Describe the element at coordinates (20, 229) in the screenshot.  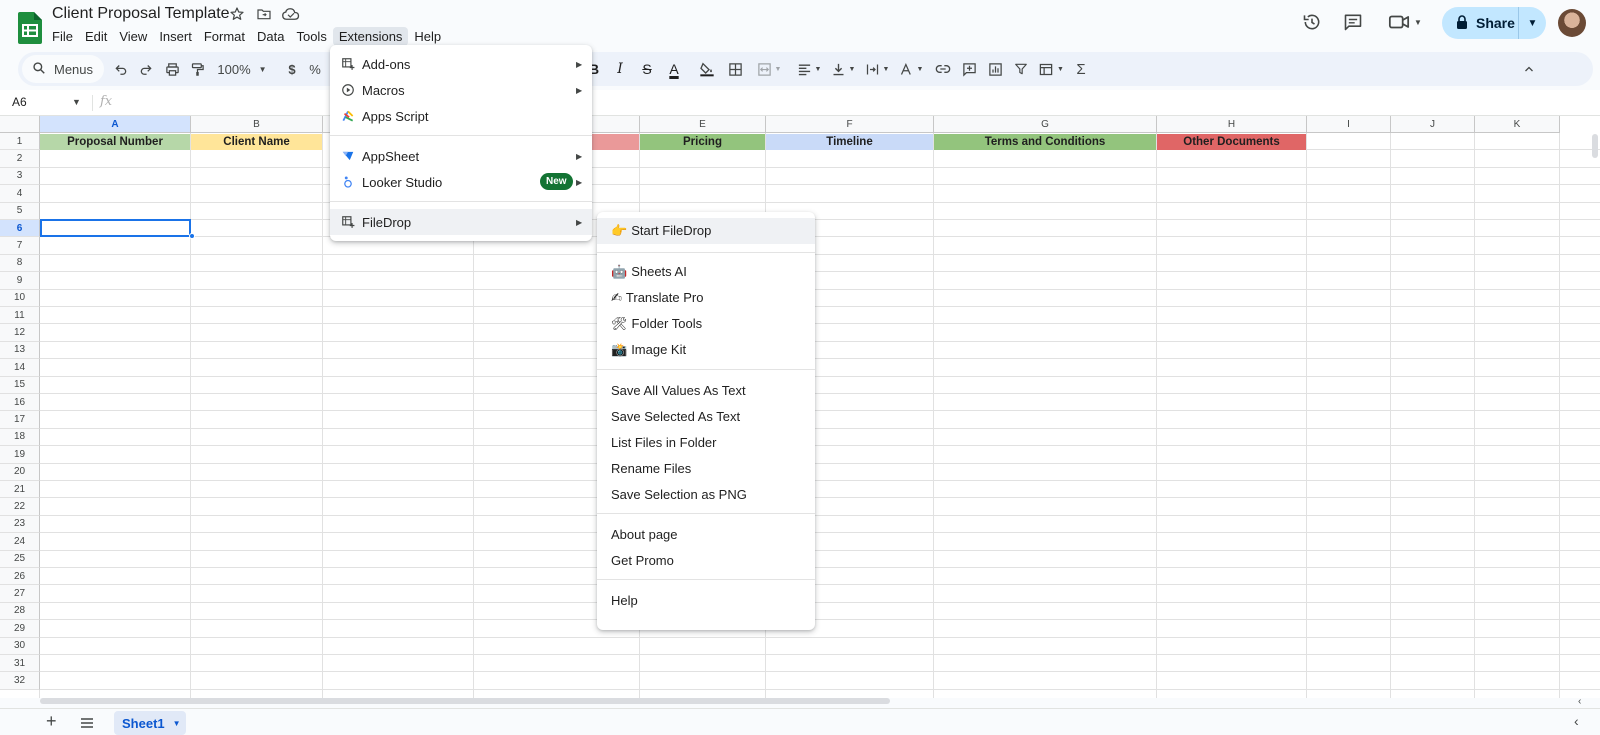
I see `row-header-6: 6` at that location.